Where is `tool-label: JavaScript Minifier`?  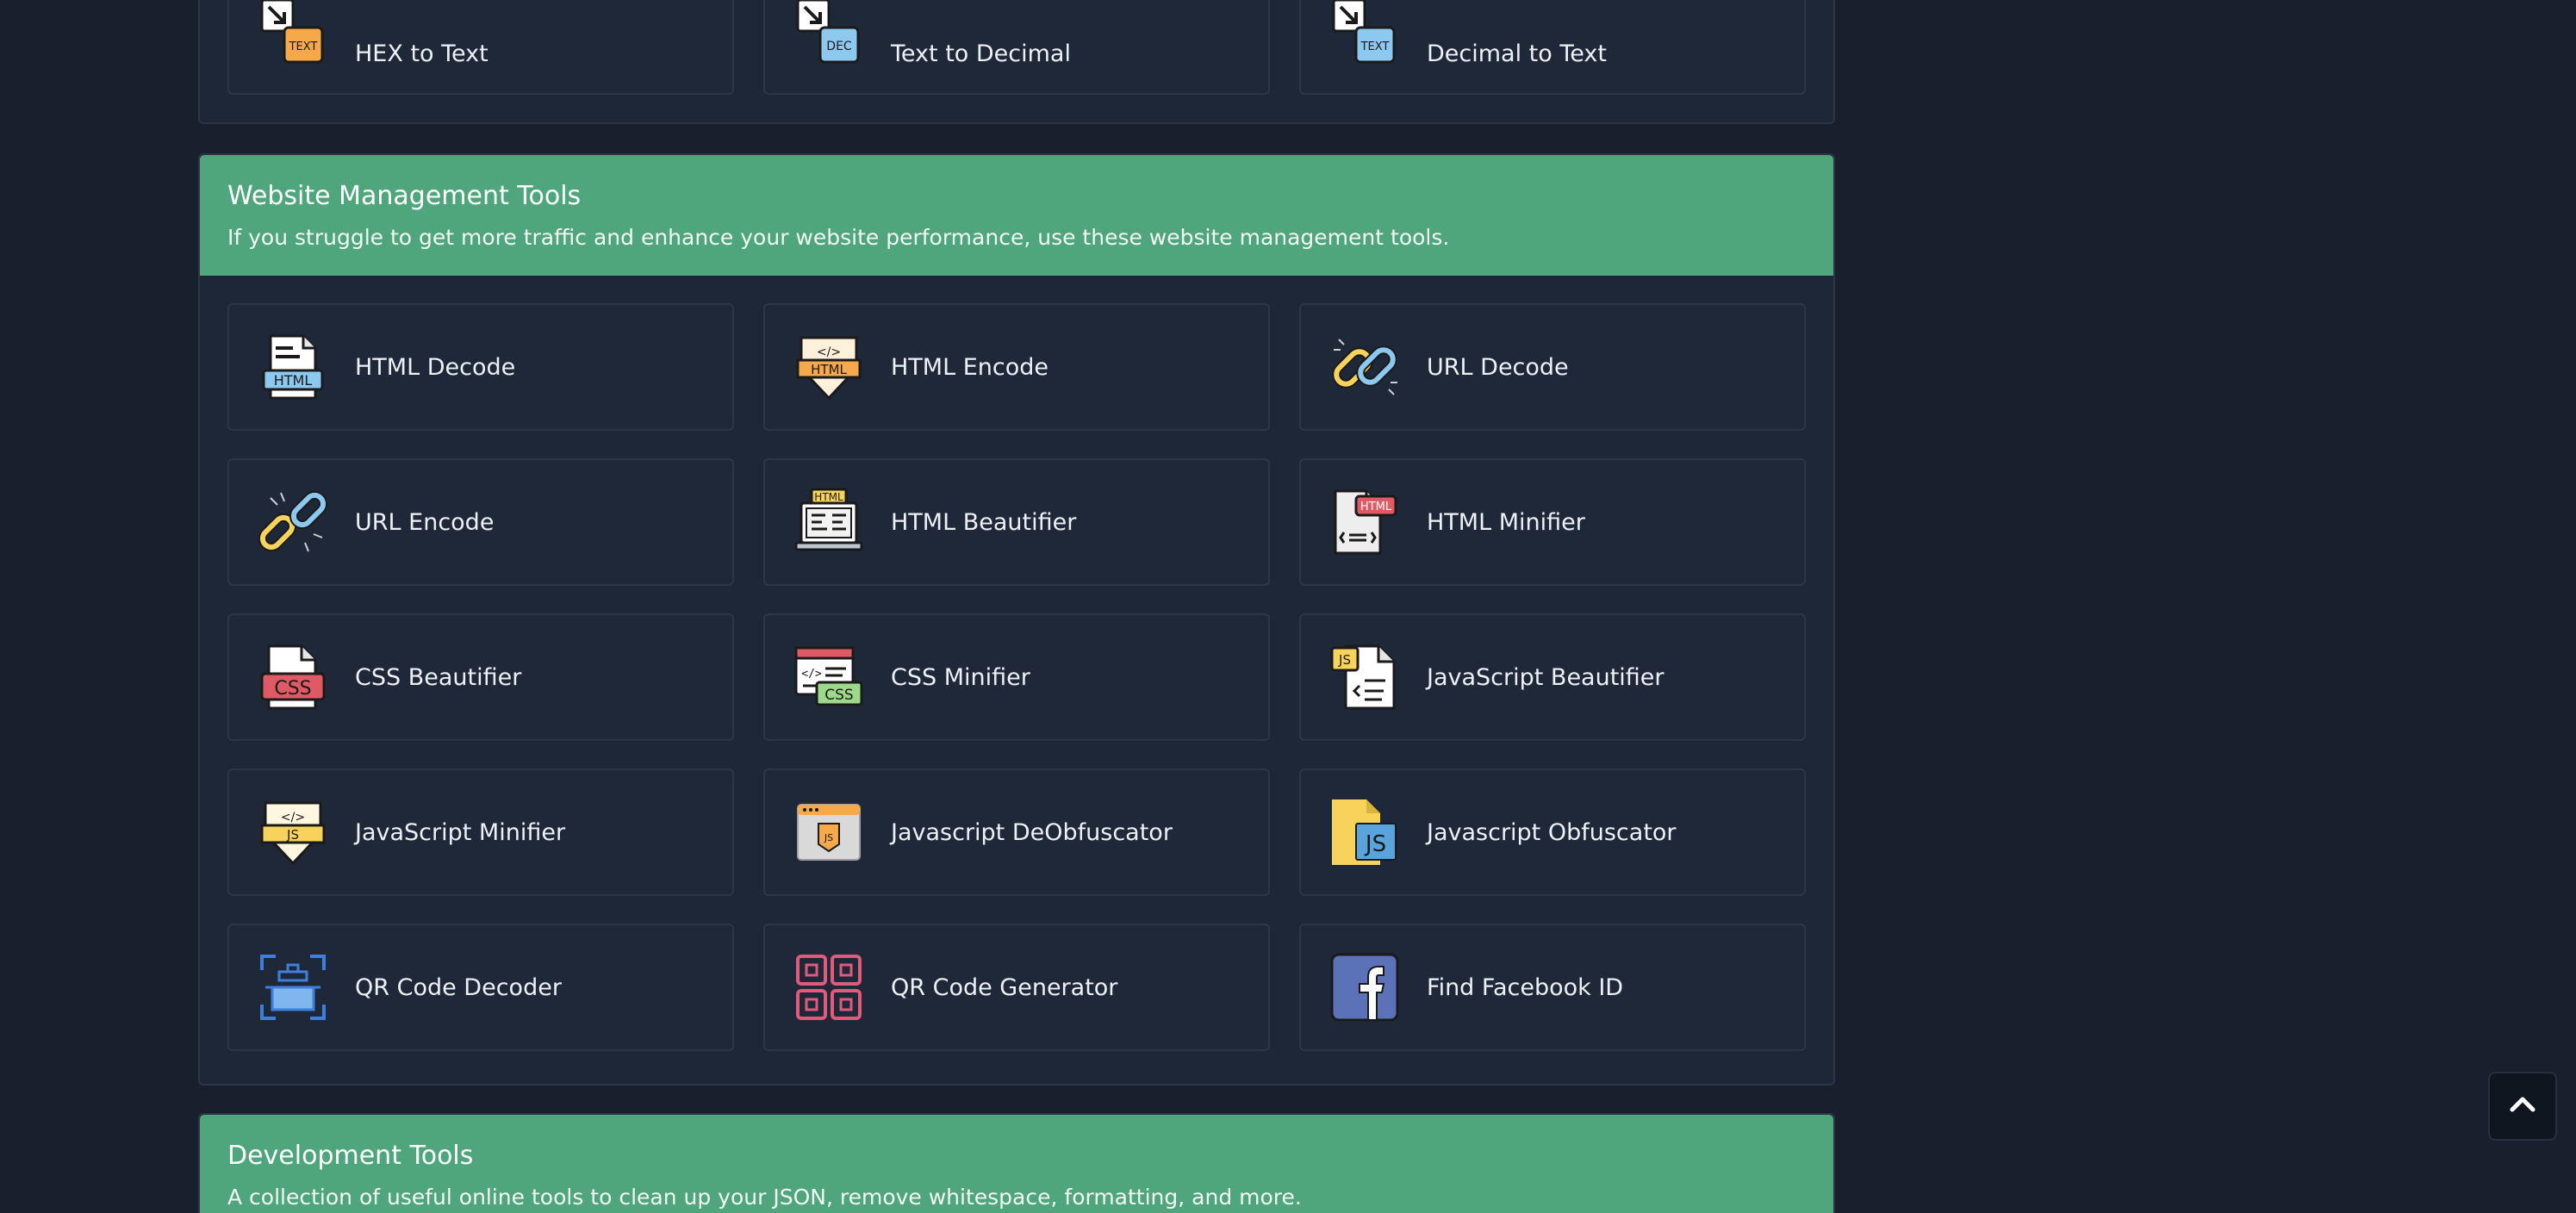
tool-label: JavaScript Minifier is located at coordinates (461, 832).